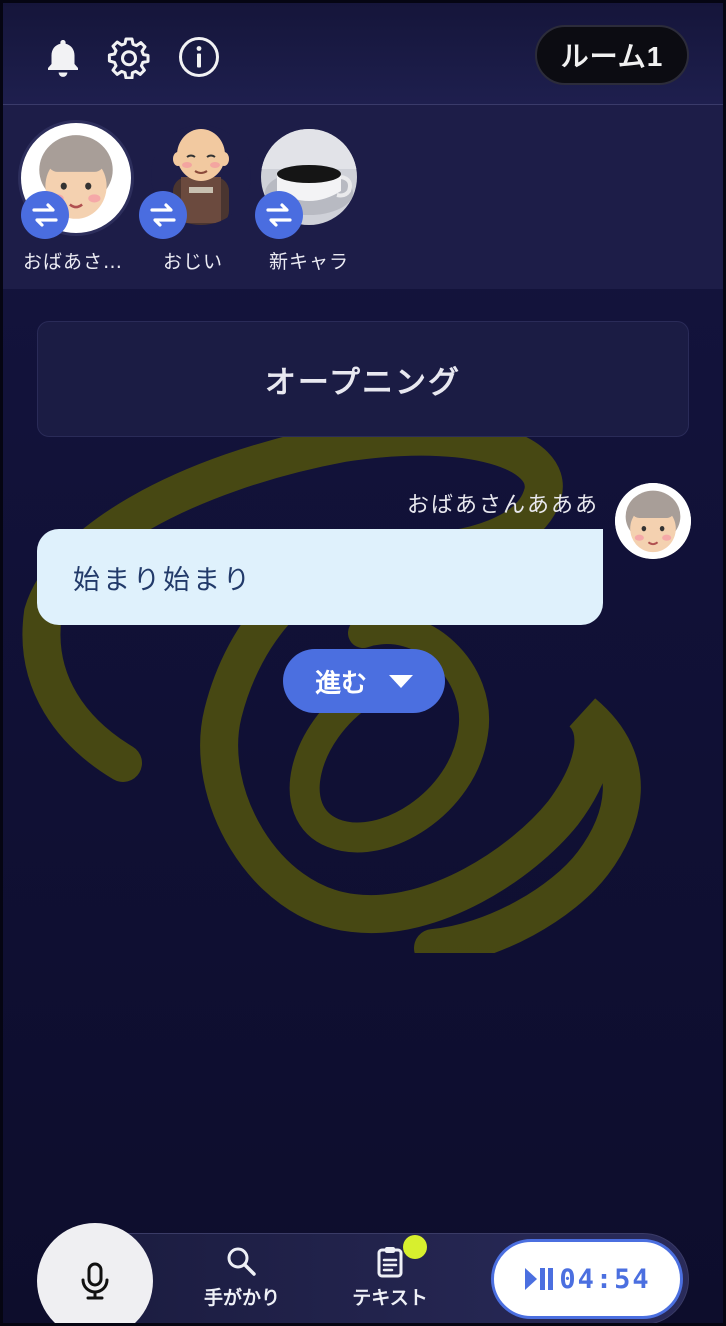 The image size is (726, 1326). What do you see at coordinates (308, 262) in the screenshot?
I see `character-name: 新キャラ` at bounding box center [308, 262].